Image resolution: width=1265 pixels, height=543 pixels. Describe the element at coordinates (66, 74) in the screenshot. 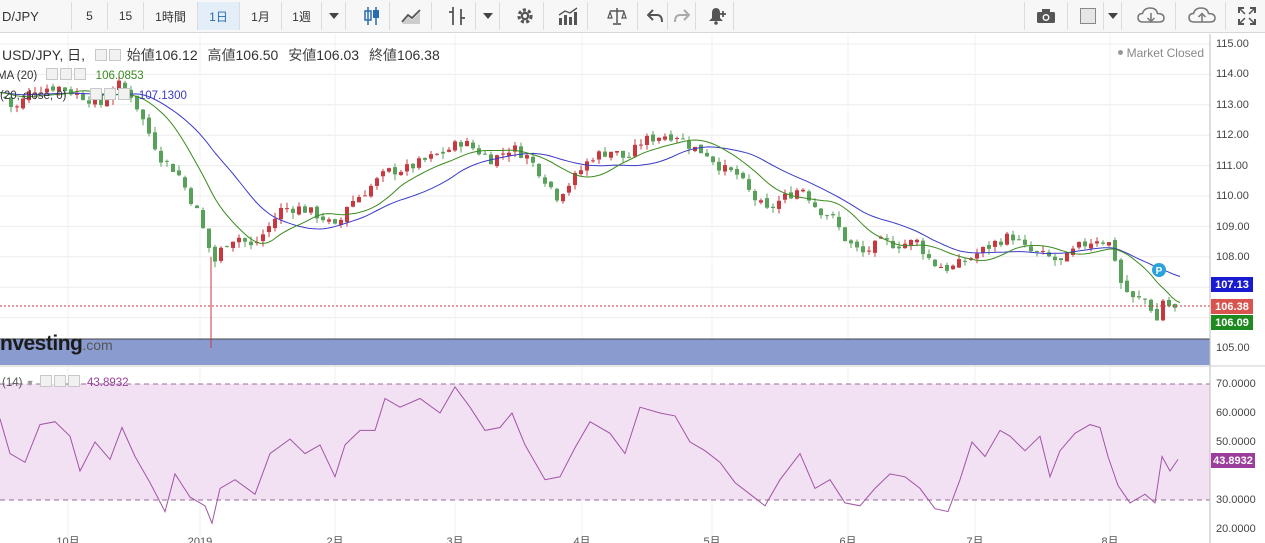

I see `ma-settings-toggle` at that location.